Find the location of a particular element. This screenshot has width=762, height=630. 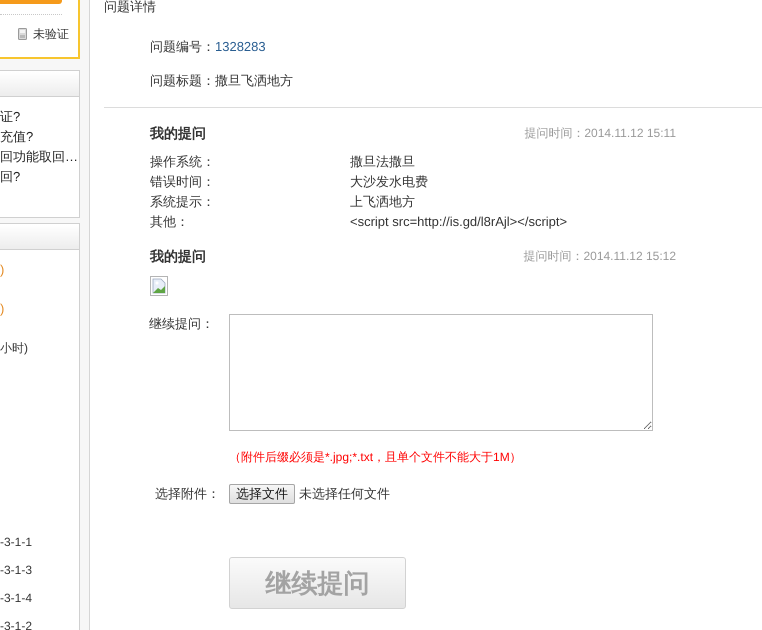

question-textarea is located at coordinates (441, 372).